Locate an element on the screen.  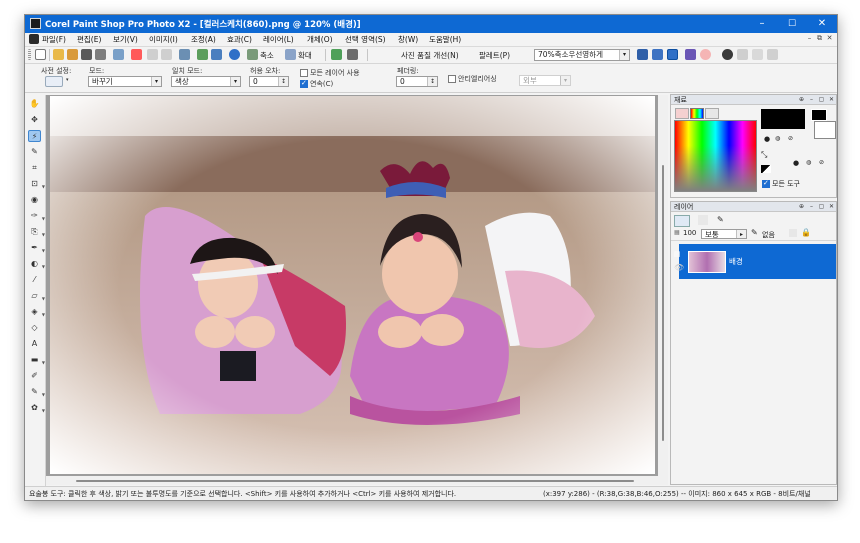
rainbow-tab-icon is located at coordinates (697, 113).